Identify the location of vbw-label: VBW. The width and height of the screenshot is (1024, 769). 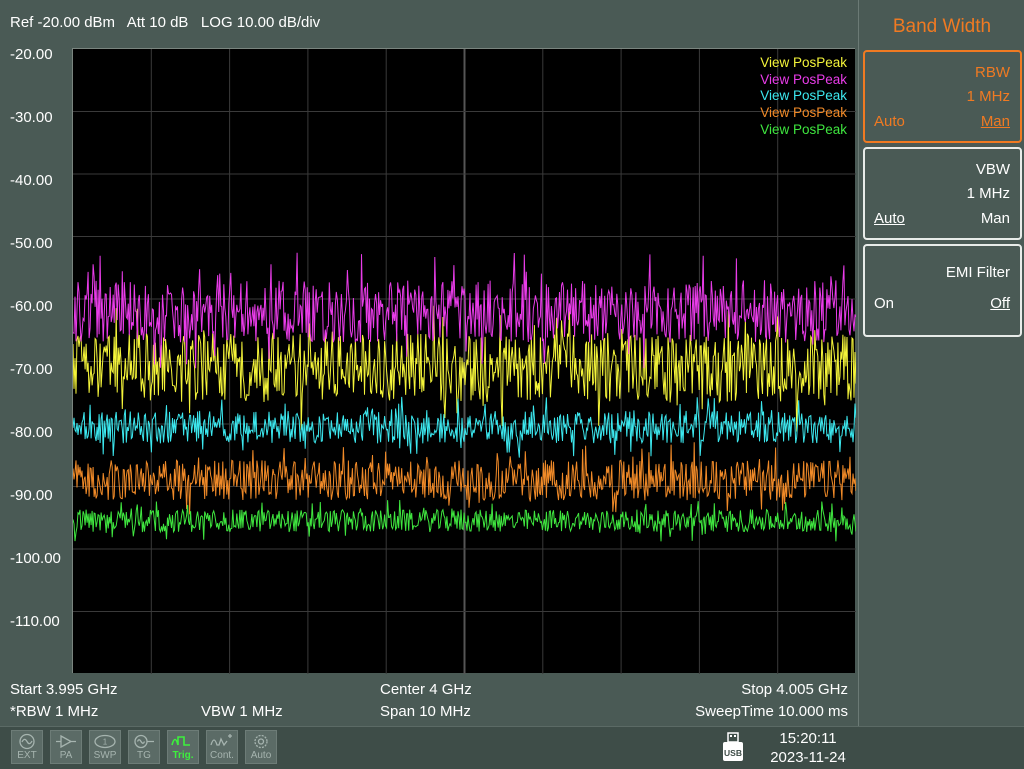
(992, 169).